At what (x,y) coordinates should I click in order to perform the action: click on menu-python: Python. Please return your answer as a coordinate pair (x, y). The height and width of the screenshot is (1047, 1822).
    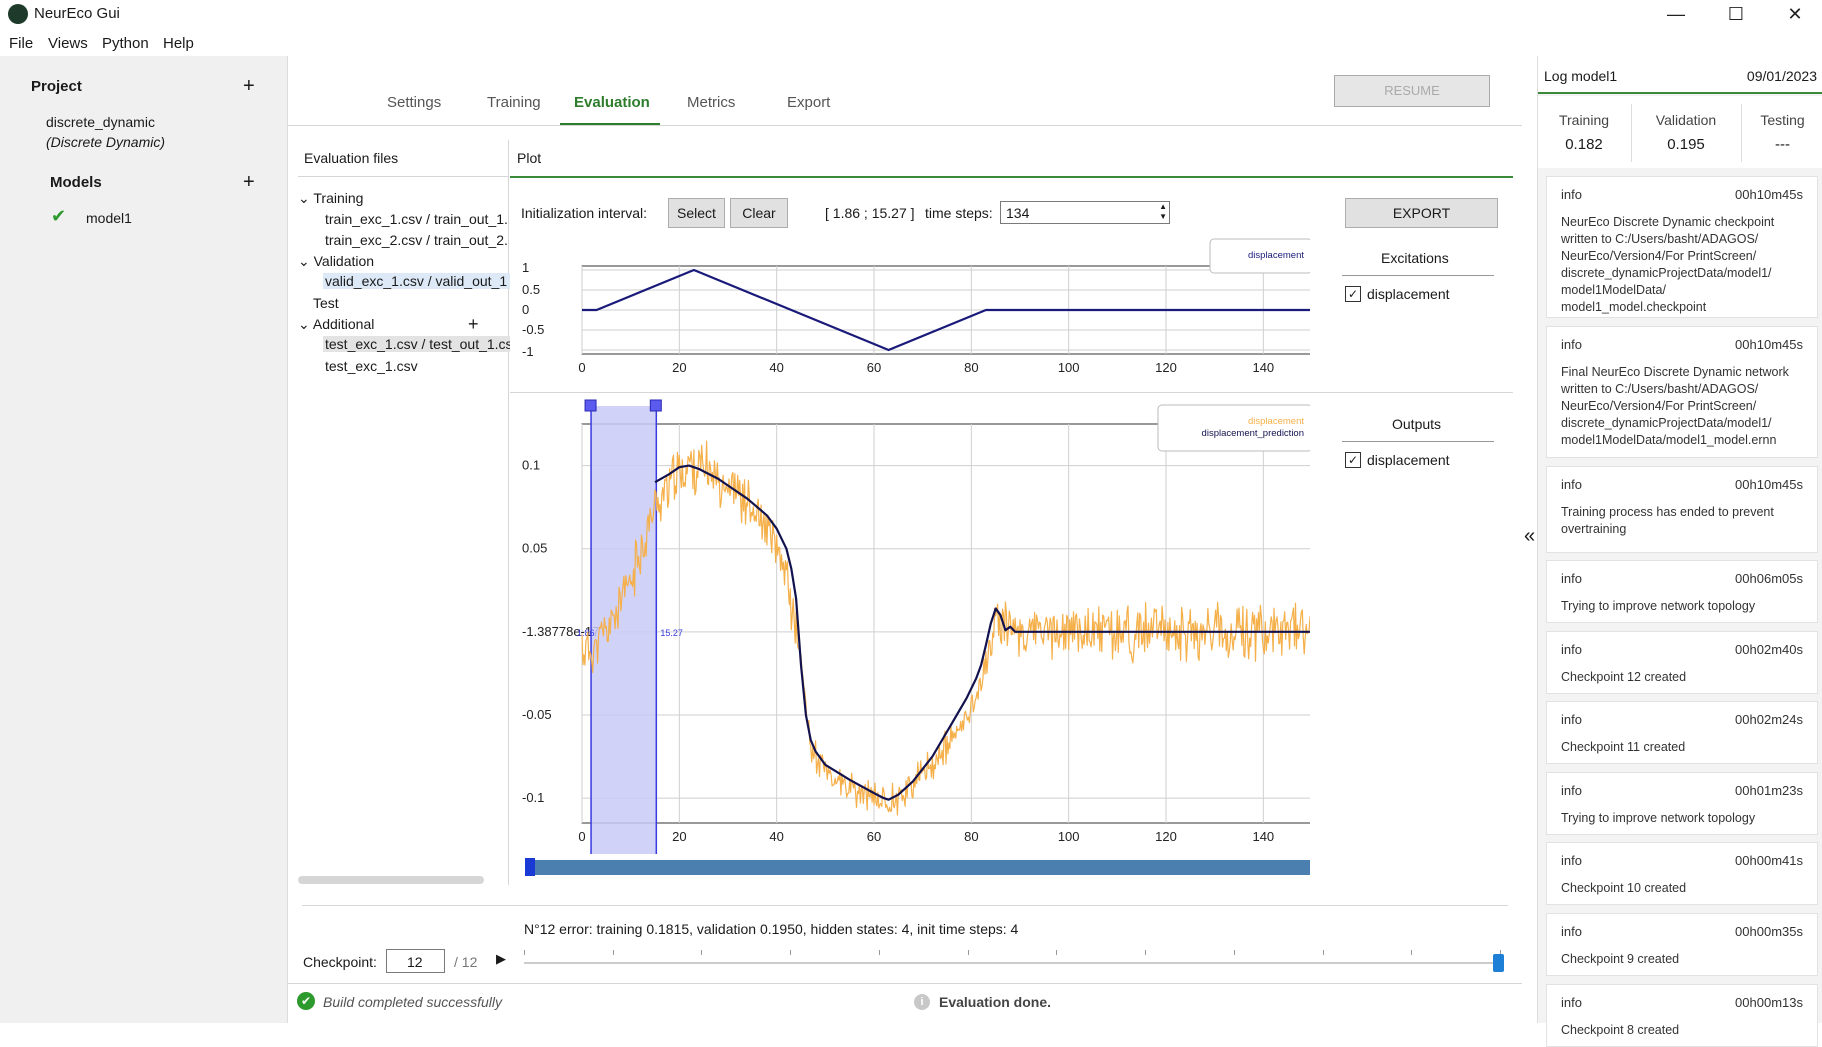
    Looking at the image, I should click on (125, 43).